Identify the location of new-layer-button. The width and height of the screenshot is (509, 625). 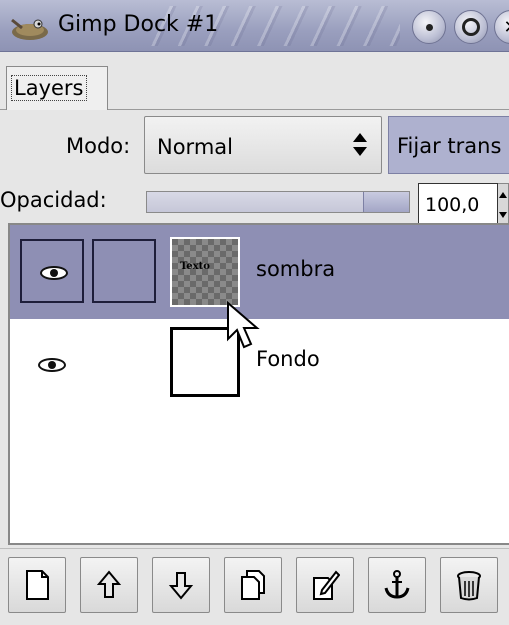
(37, 585).